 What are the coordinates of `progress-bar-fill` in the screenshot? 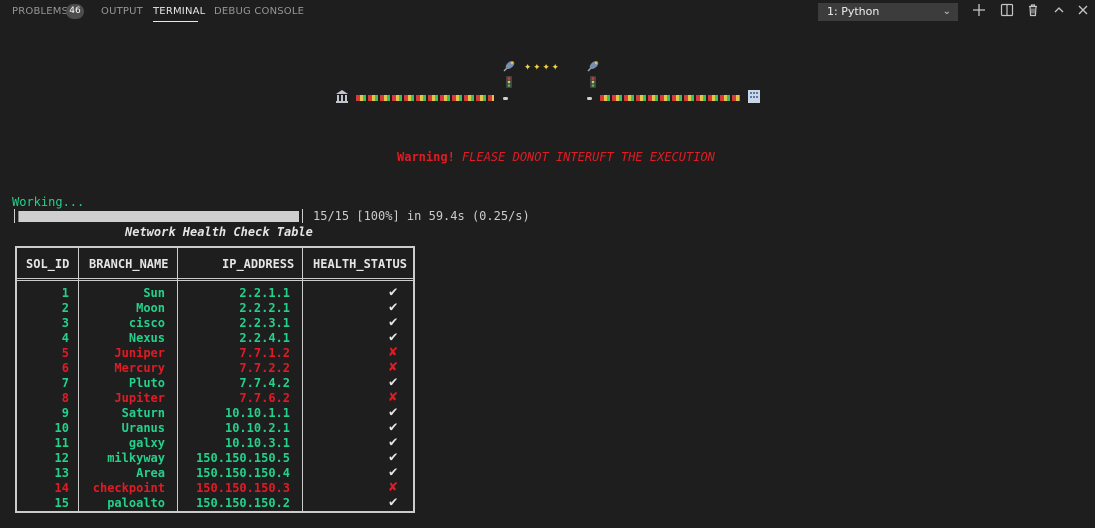 It's located at (159, 216).